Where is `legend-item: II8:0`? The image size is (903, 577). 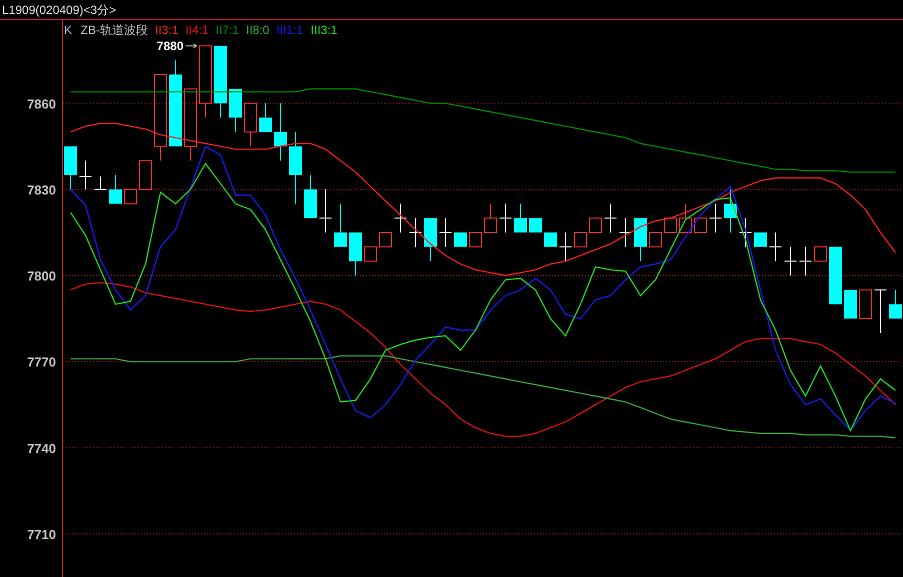
legend-item: II8:0 is located at coordinates (258, 30).